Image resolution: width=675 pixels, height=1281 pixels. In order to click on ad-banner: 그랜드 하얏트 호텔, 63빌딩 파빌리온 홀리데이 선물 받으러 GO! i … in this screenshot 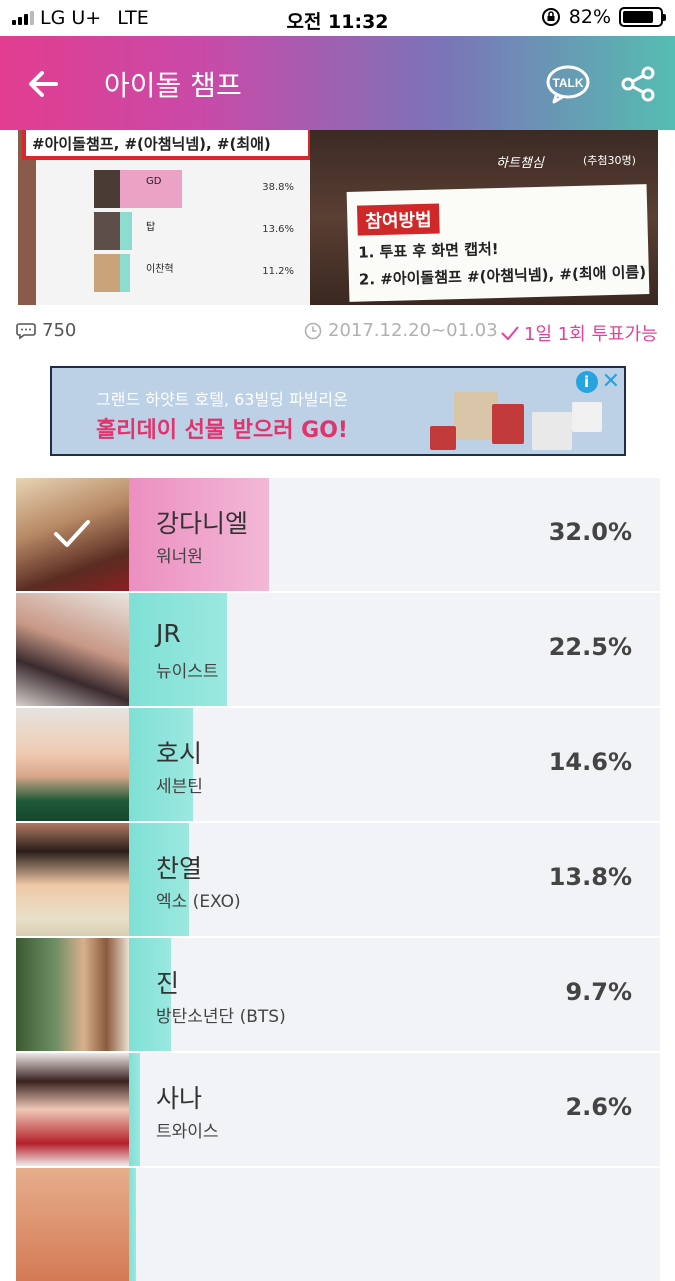, I will do `click(338, 411)`.